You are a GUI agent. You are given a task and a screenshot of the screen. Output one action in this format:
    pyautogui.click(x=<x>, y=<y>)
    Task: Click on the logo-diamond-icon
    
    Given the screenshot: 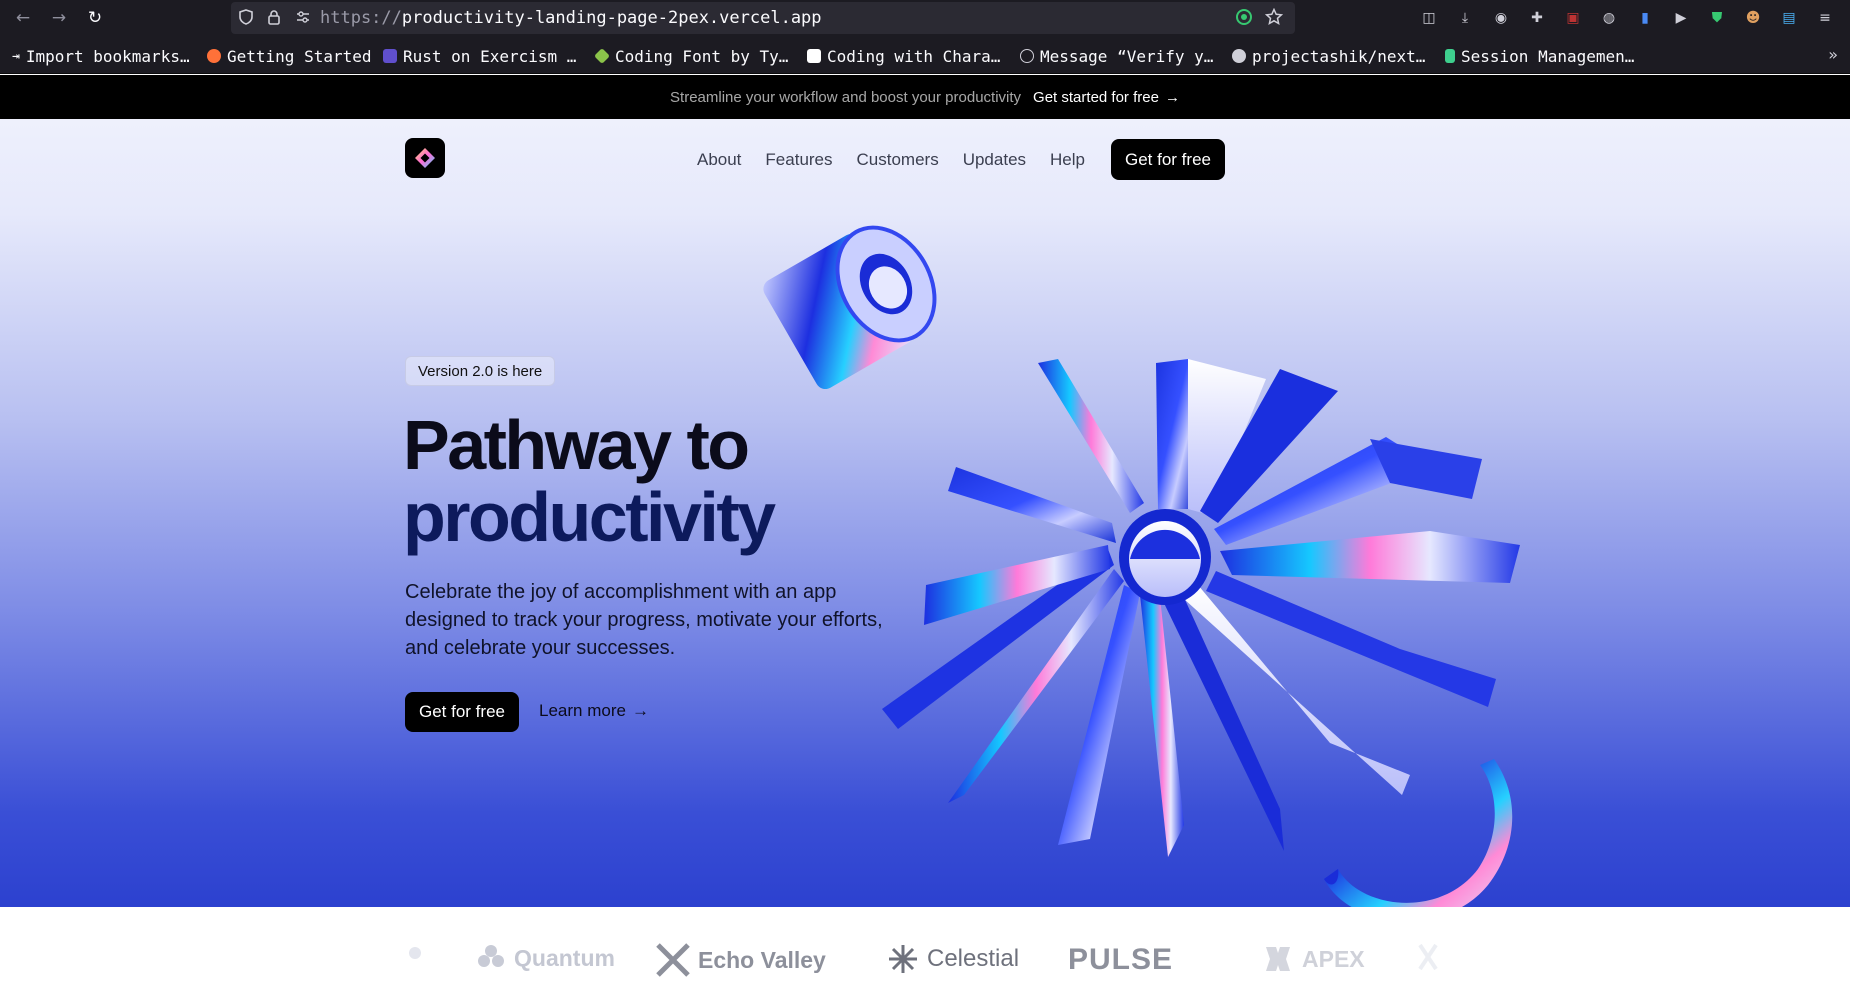 What is the action you would take?
    pyautogui.click(x=425, y=158)
    